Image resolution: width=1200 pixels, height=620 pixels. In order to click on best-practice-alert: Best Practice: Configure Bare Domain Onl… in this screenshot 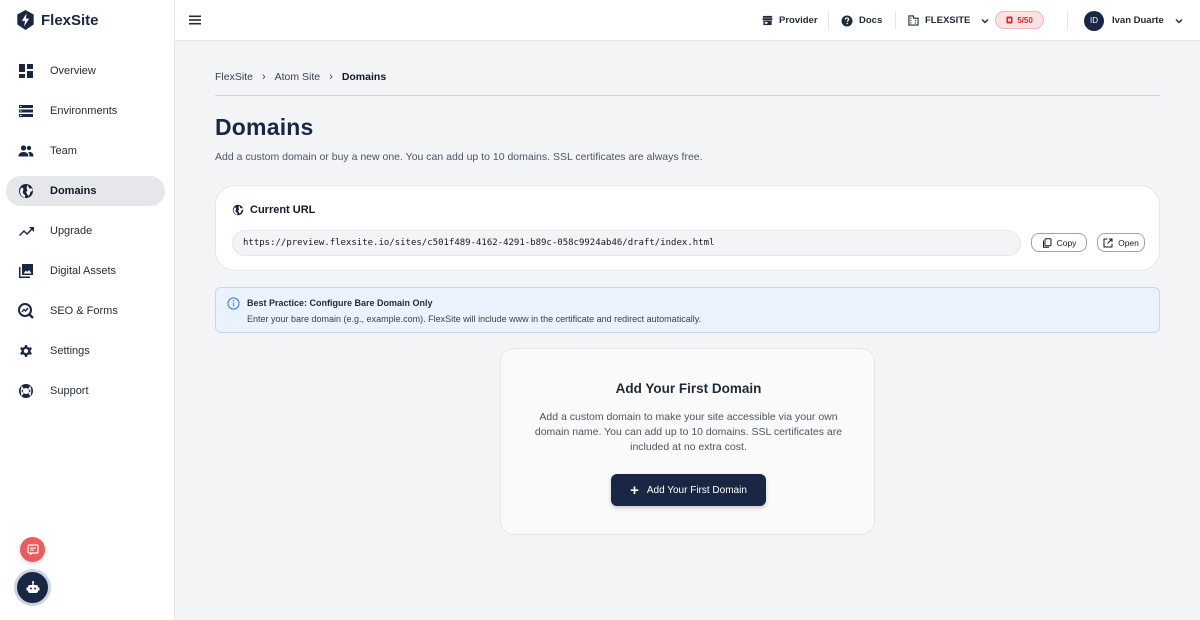, I will do `click(687, 310)`.